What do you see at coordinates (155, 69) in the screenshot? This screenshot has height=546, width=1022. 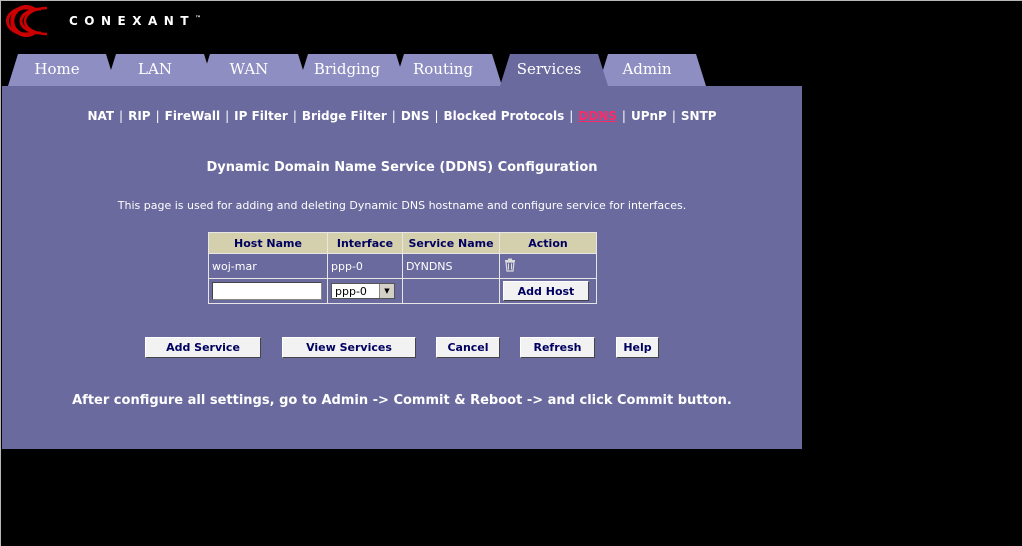 I see `tab-lan-label: LAN` at bounding box center [155, 69].